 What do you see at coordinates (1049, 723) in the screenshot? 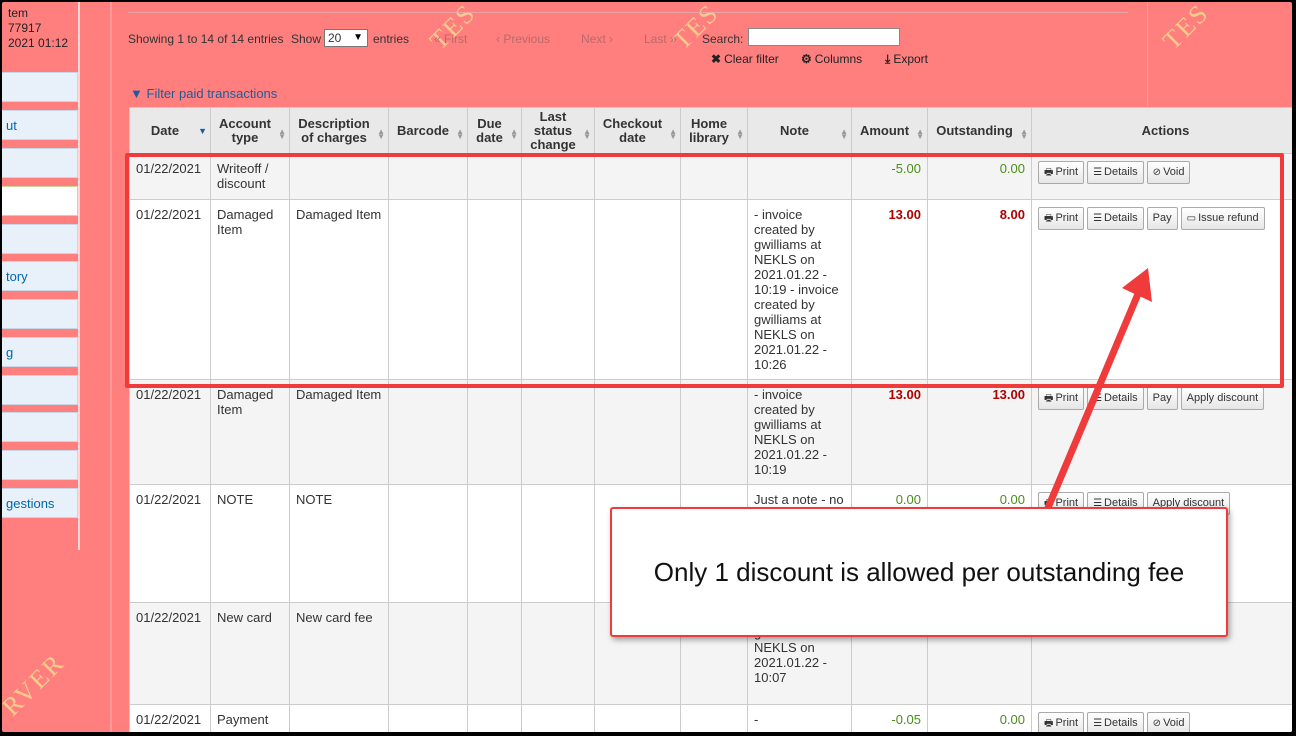
I see `print-icon: 🖶` at bounding box center [1049, 723].